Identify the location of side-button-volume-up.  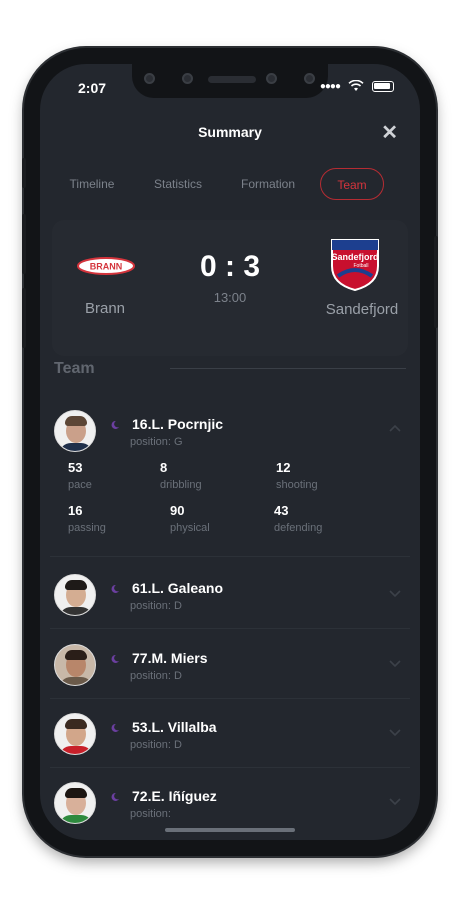
(24, 244).